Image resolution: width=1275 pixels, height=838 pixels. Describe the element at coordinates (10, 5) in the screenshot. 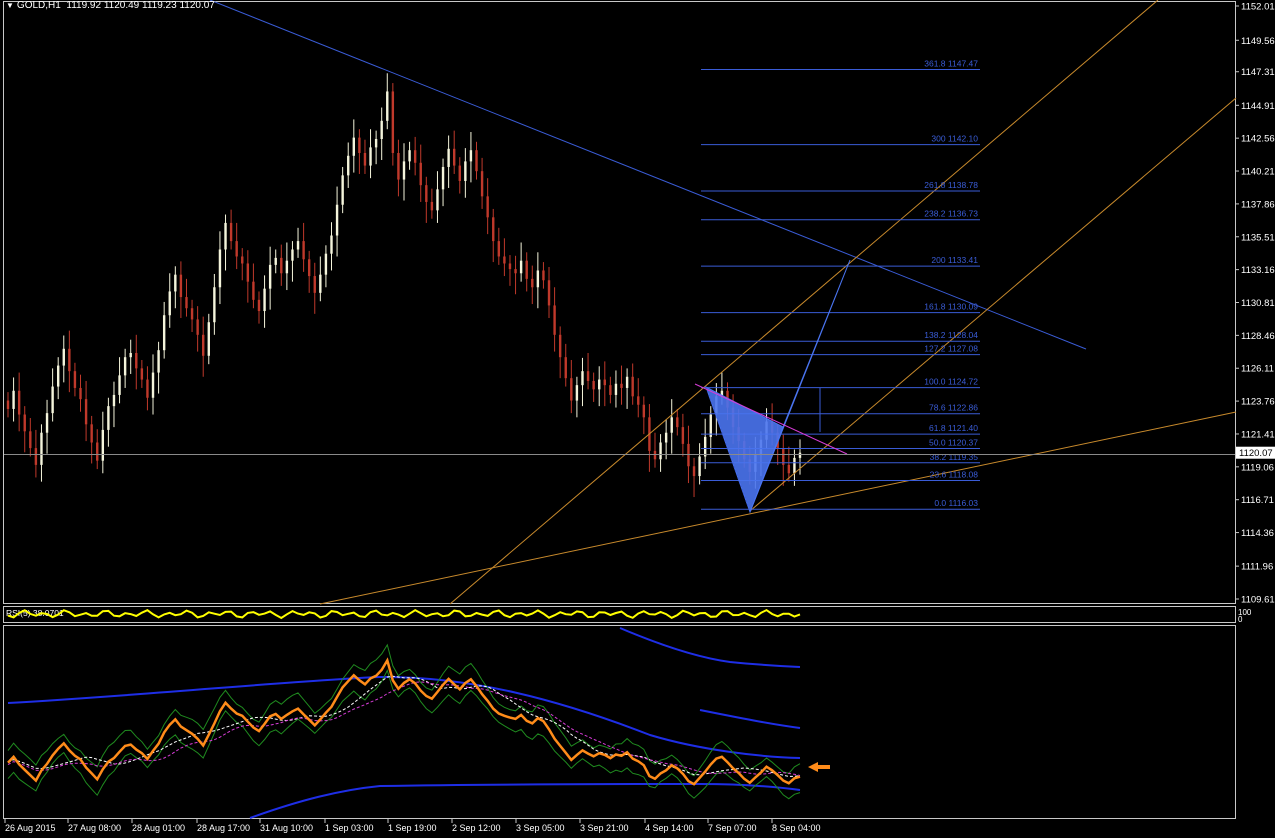

I see `triangle-down-icon: ▼` at that location.